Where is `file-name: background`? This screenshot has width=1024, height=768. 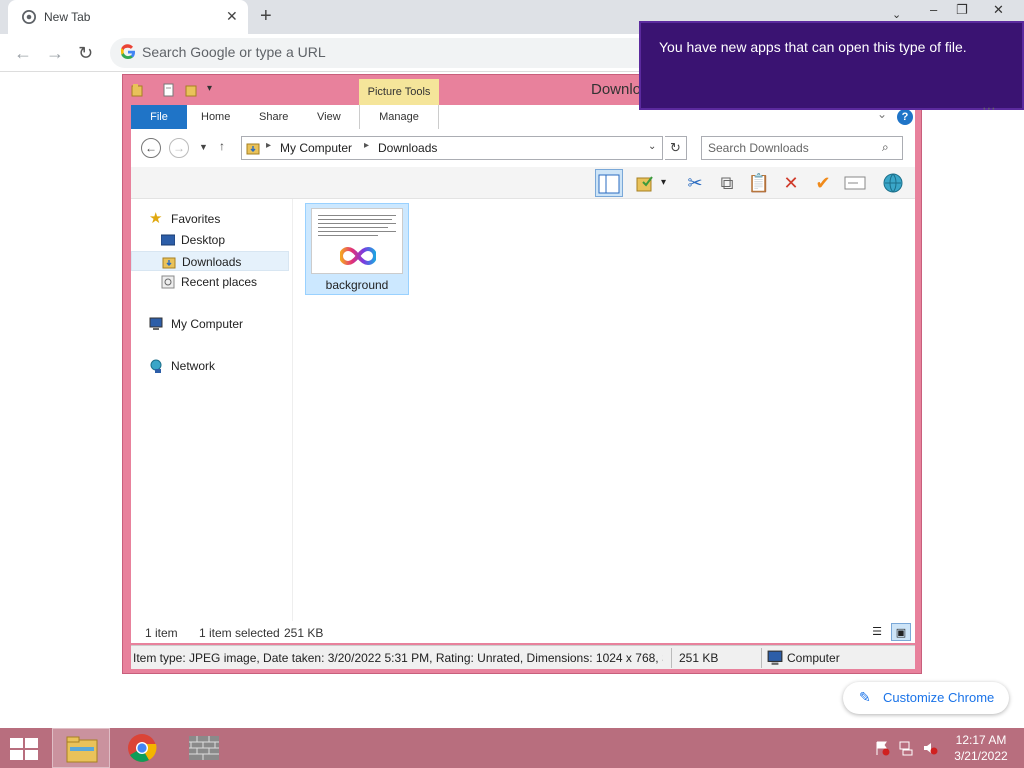
file-name: background is located at coordinates (357, 285).